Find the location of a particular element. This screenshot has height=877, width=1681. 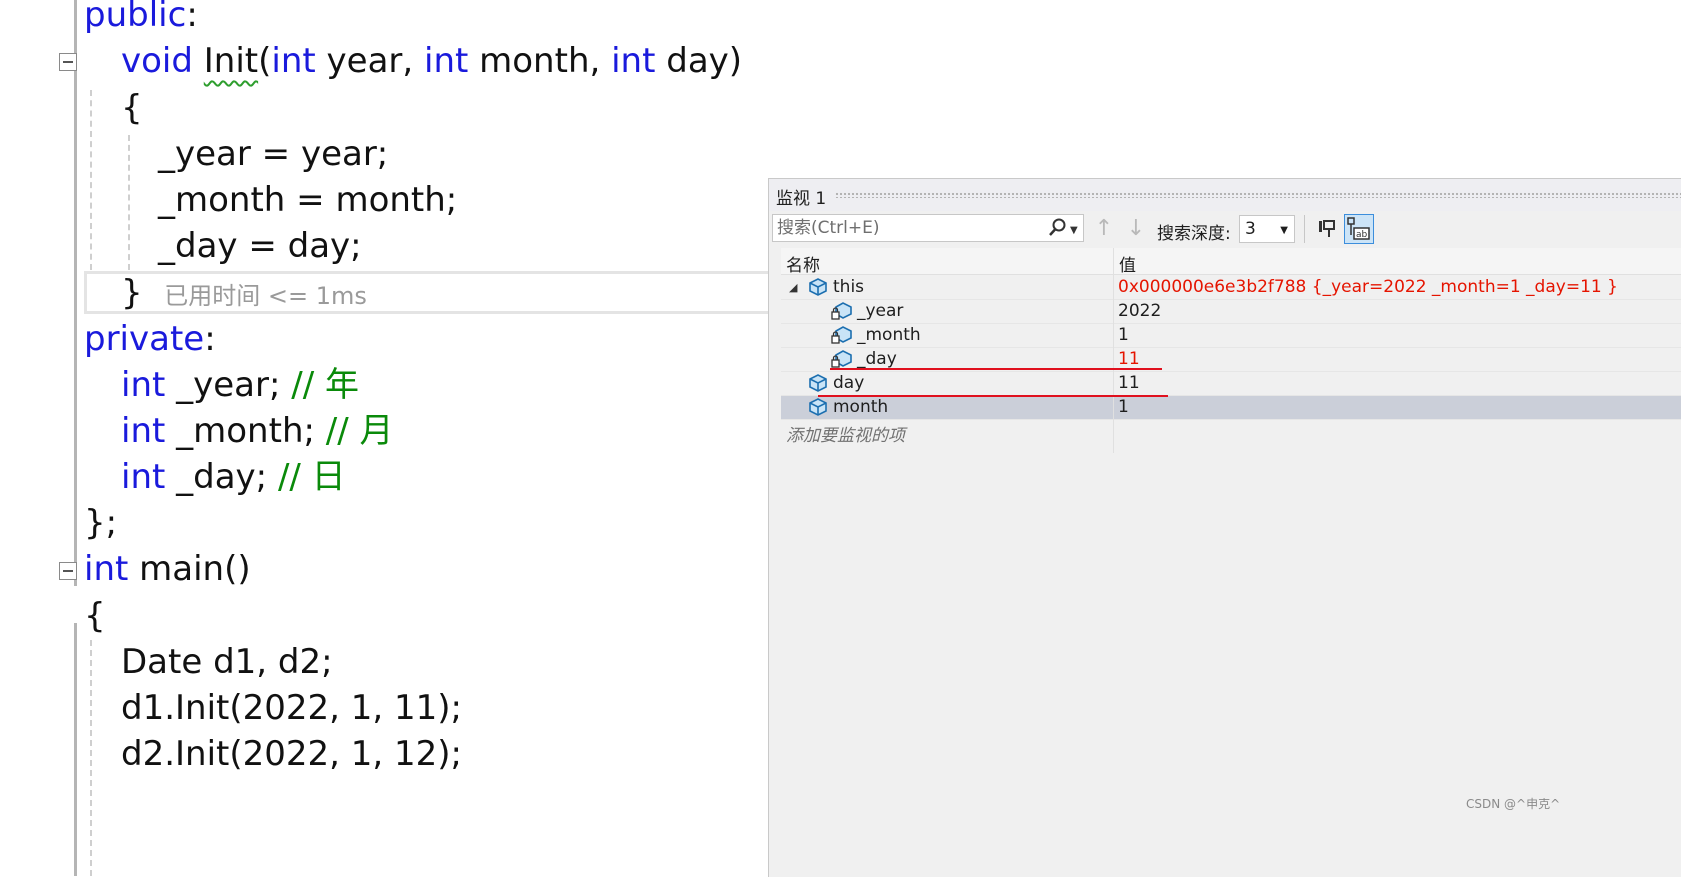

watch-name: _day is located at coordinates (877, 359).